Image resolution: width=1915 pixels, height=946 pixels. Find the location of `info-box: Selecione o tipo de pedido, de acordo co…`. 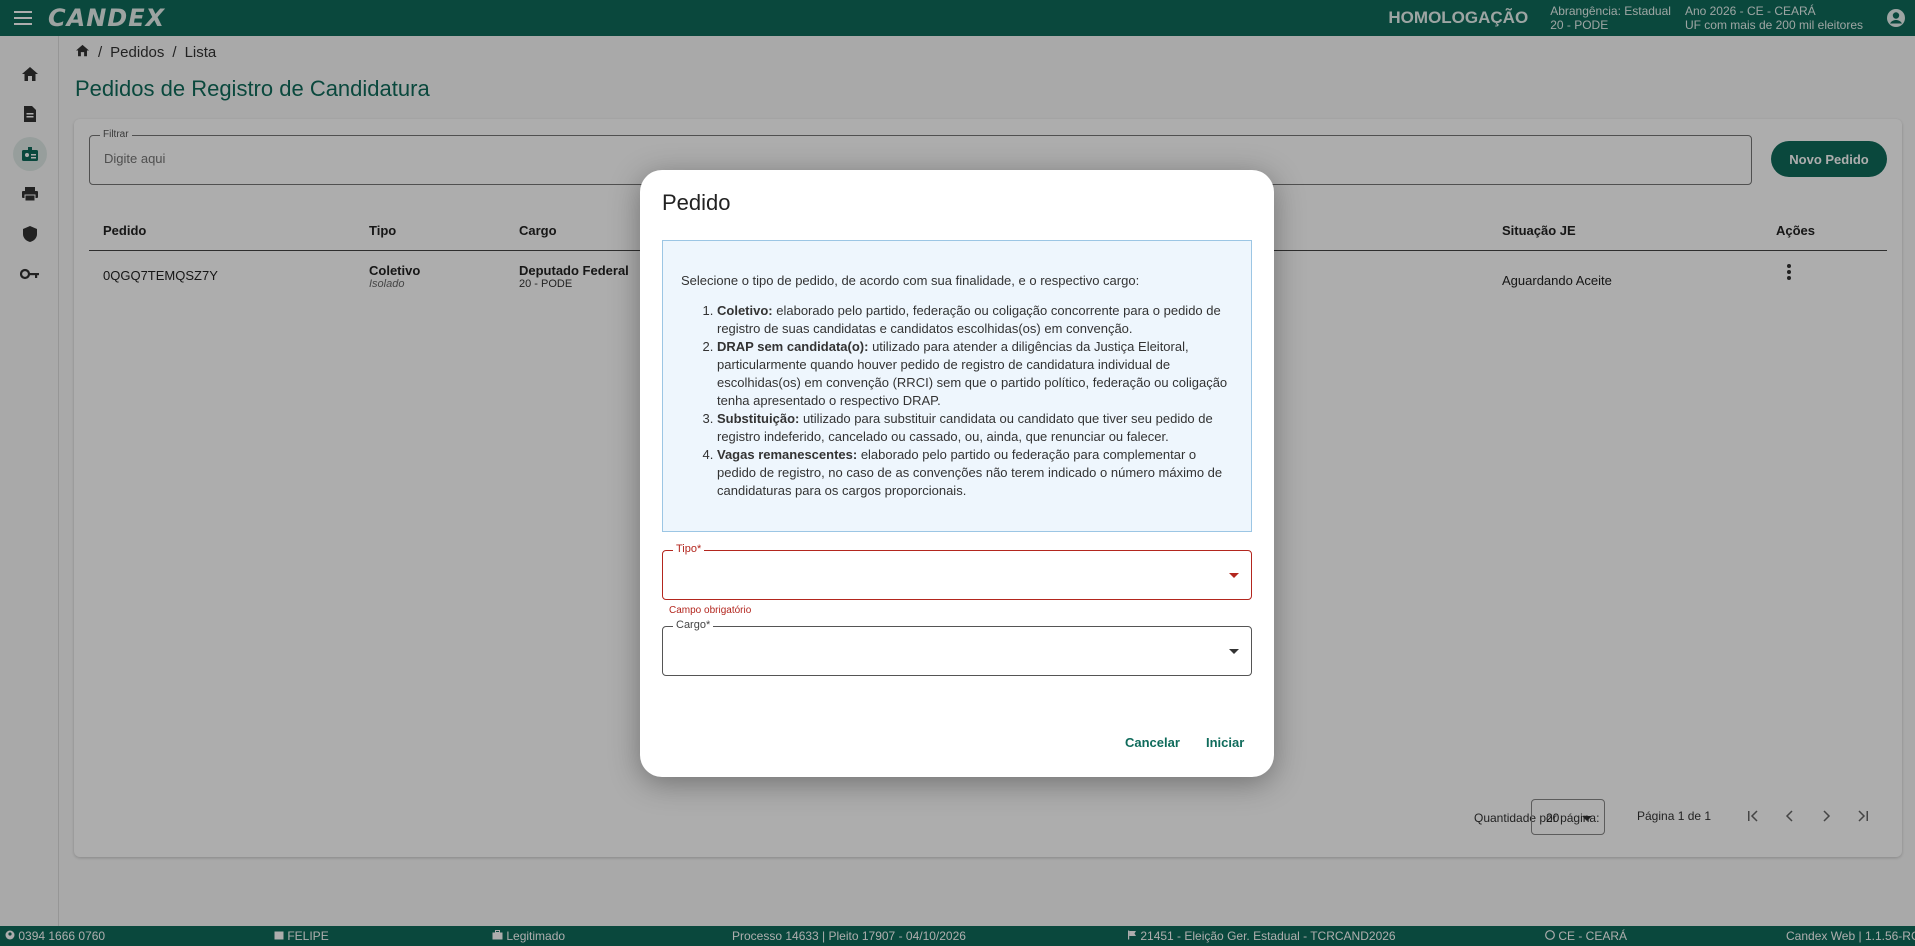

info-box: Selecione o tipo de pedido, de acordo co… is located at coordinates (957, 386).